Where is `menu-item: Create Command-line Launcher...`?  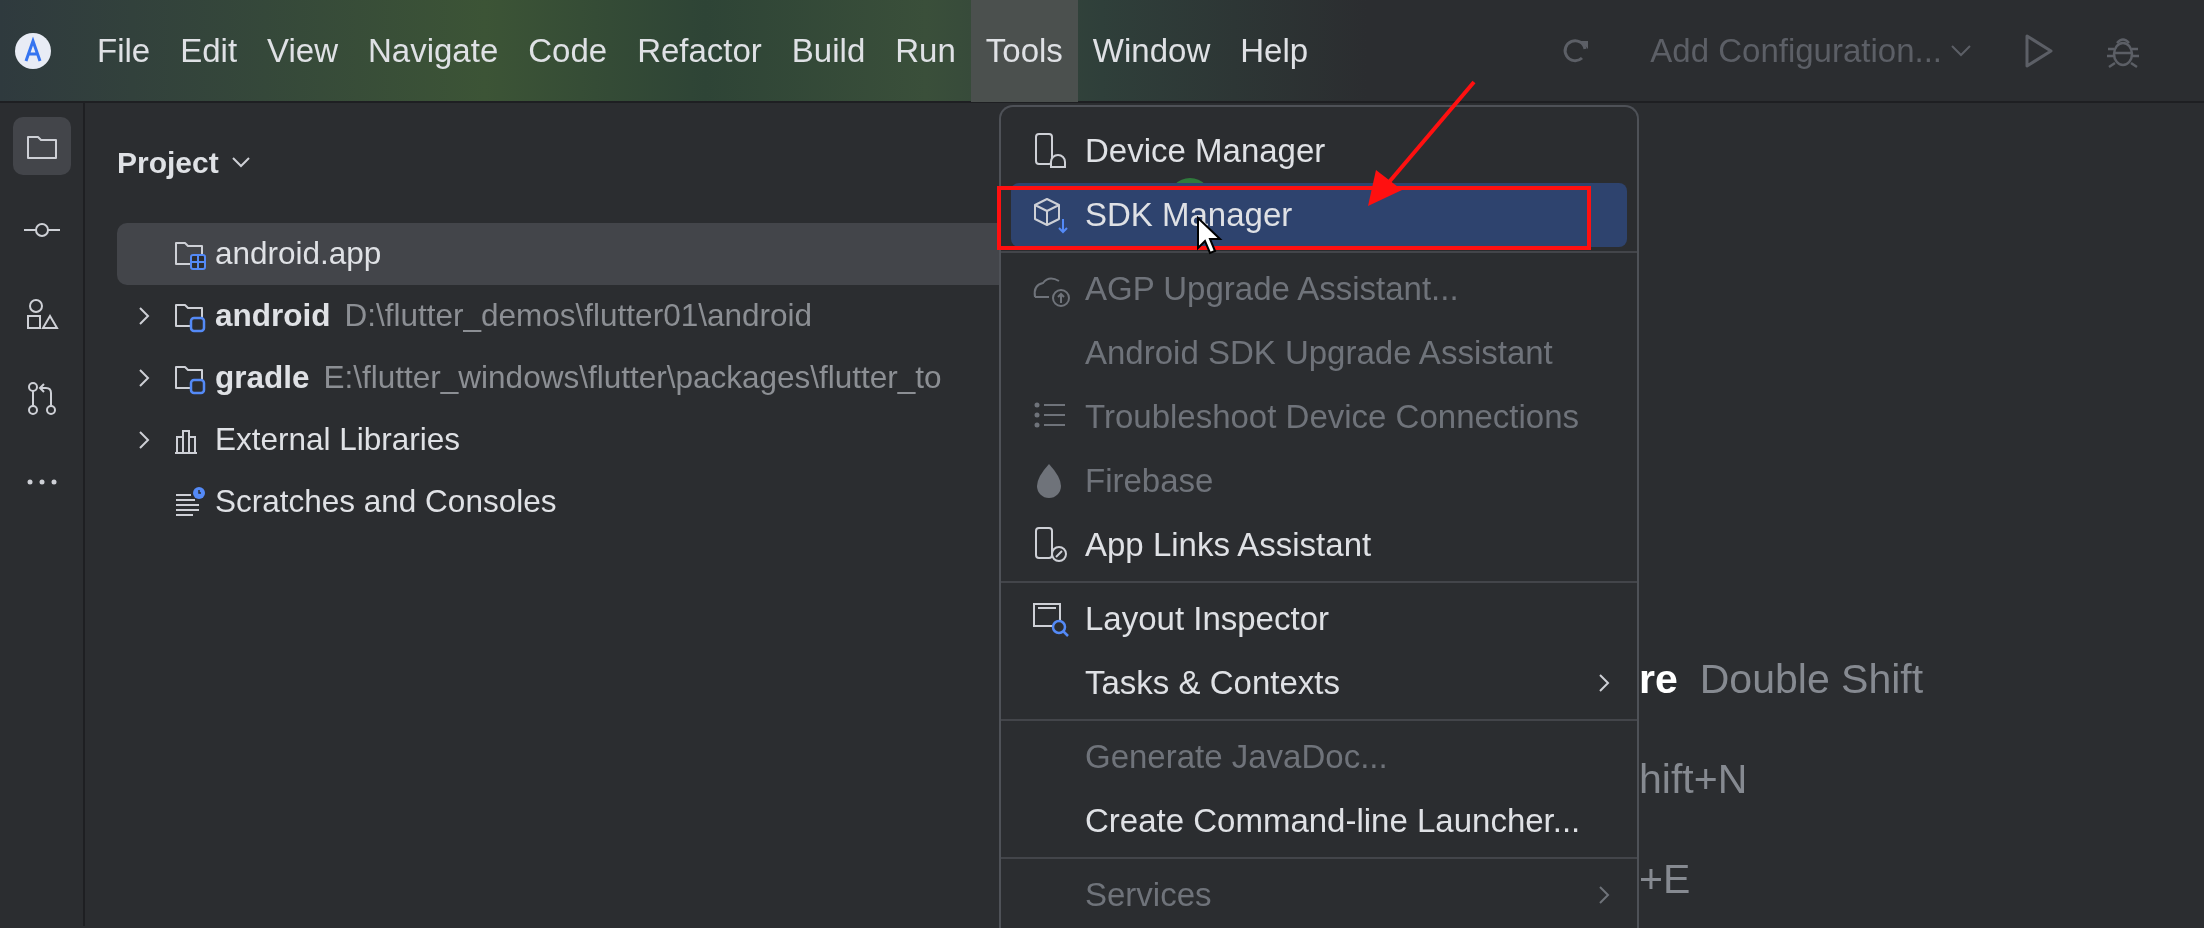 menu-item: Create Command-line Launcher... is located at coordinates (1319, 821).